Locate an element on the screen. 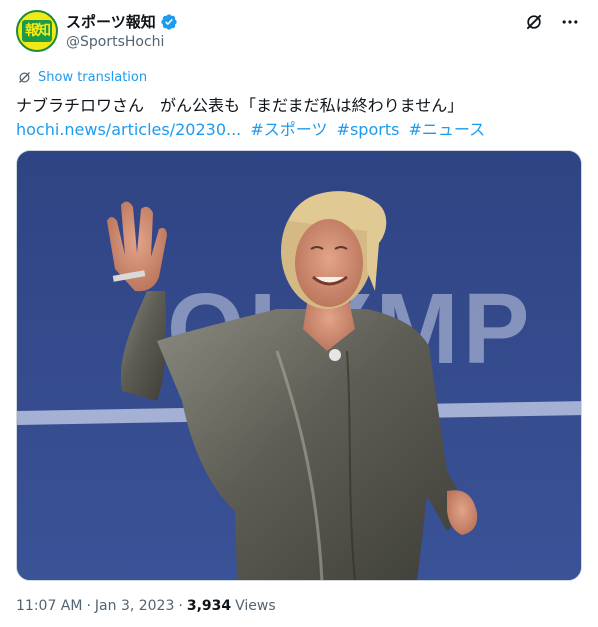  tweet-meta: 11:07 AM · Jan 3, 2023 · 3,934 Views is located at coordinates (146, 606).